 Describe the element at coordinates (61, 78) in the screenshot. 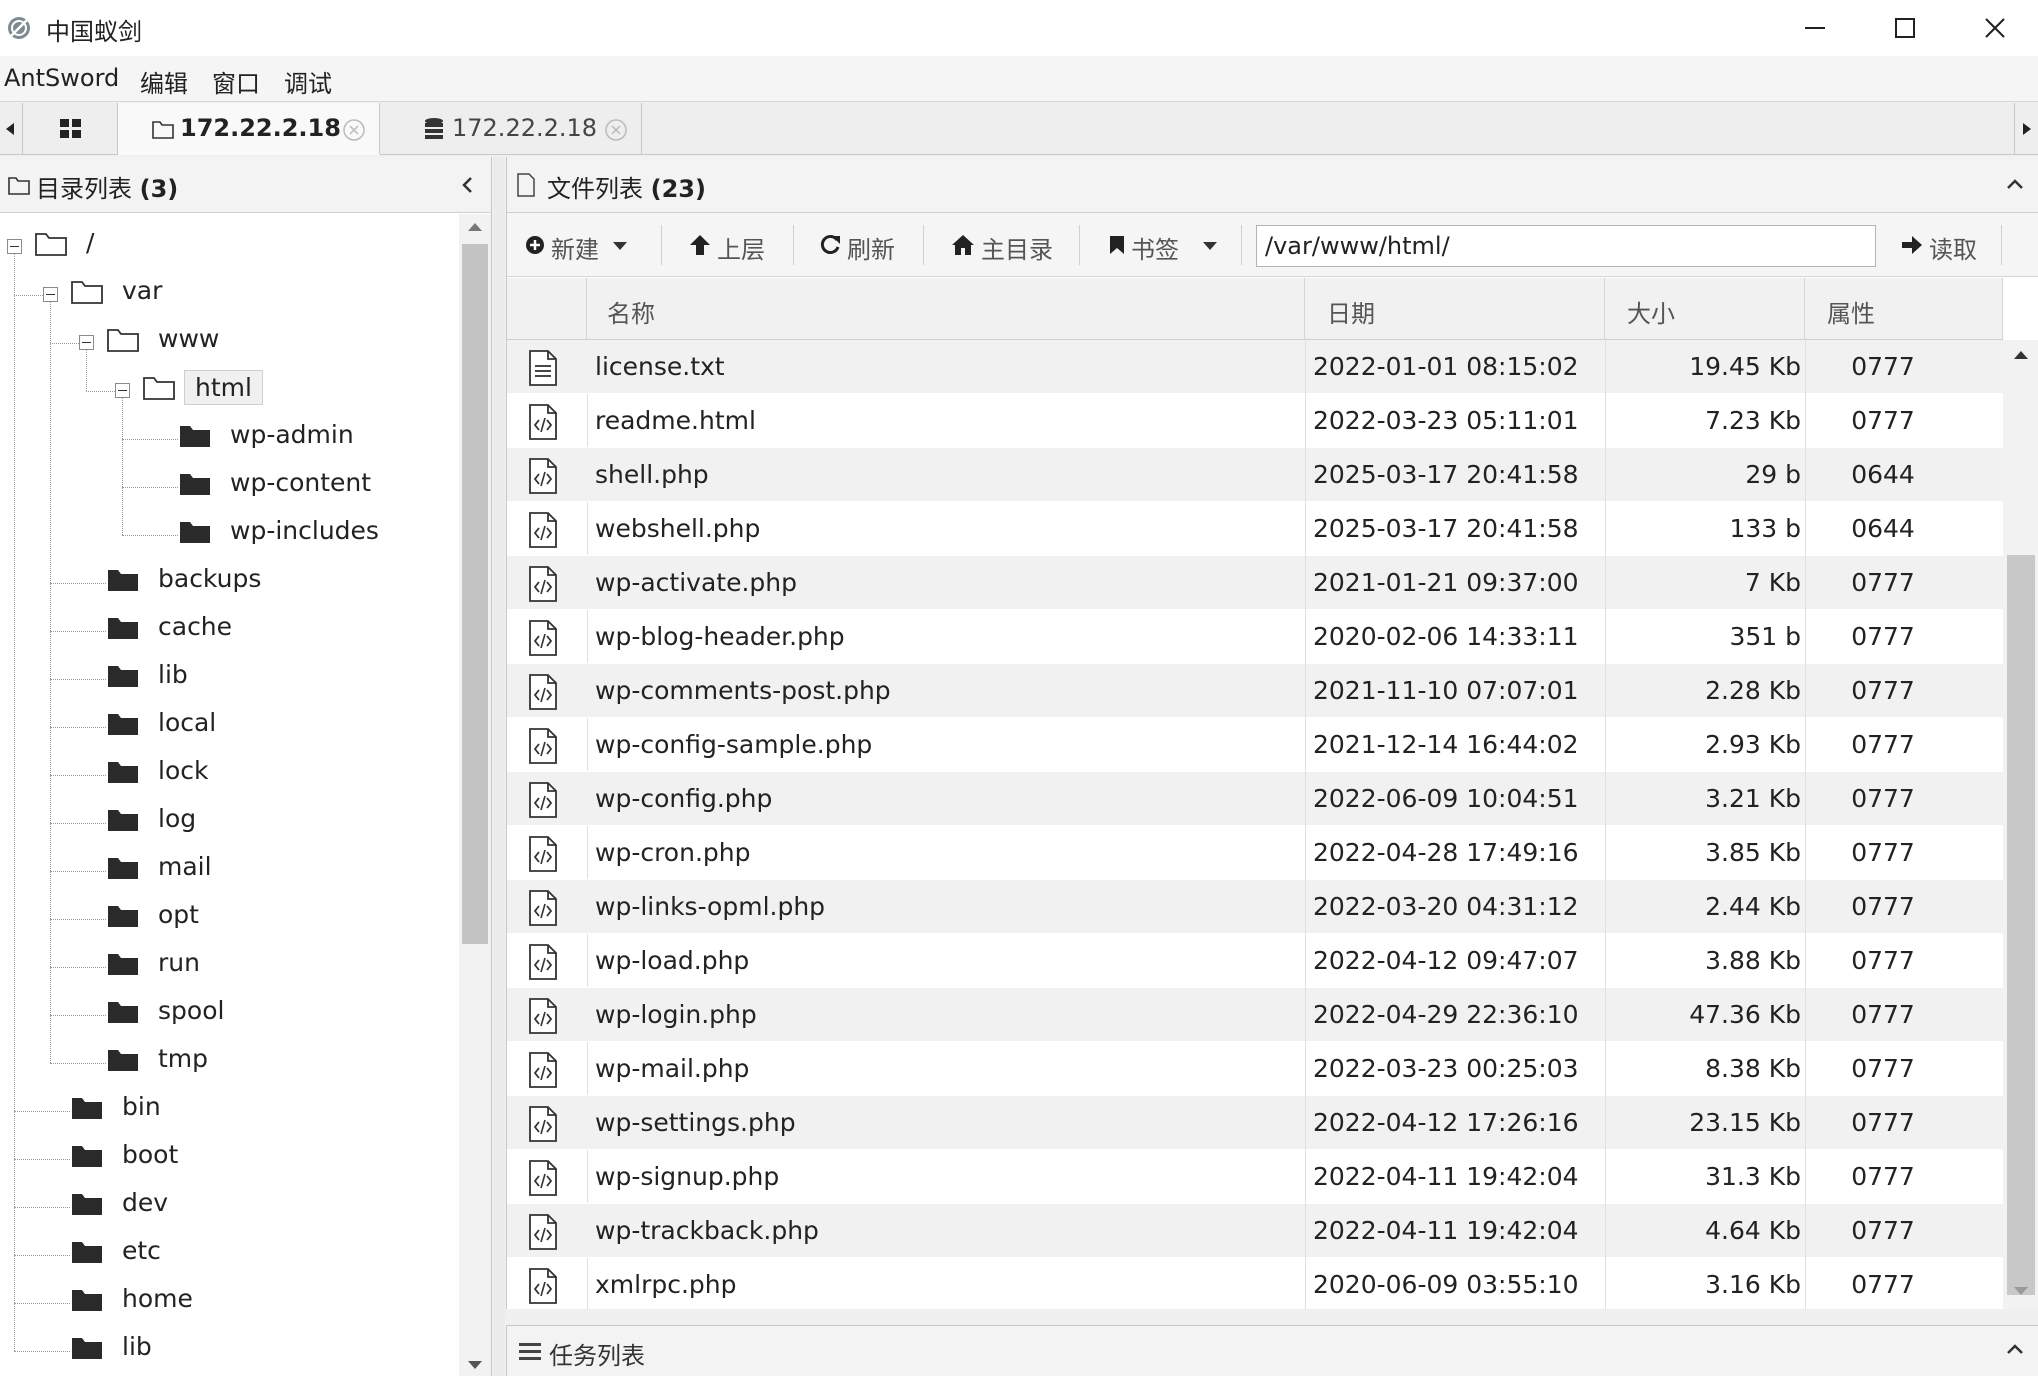

I see `menu-antsword: AntSword` at that location.